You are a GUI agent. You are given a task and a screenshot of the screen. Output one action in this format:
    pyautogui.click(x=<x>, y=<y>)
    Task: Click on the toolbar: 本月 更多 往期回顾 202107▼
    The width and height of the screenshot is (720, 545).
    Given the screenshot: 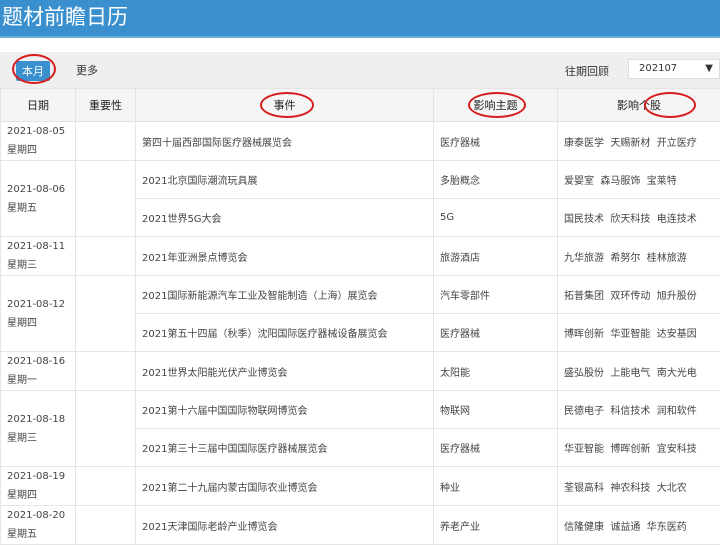 What is the action you would take?
    pyautogui.click(x=360, y=70)
    